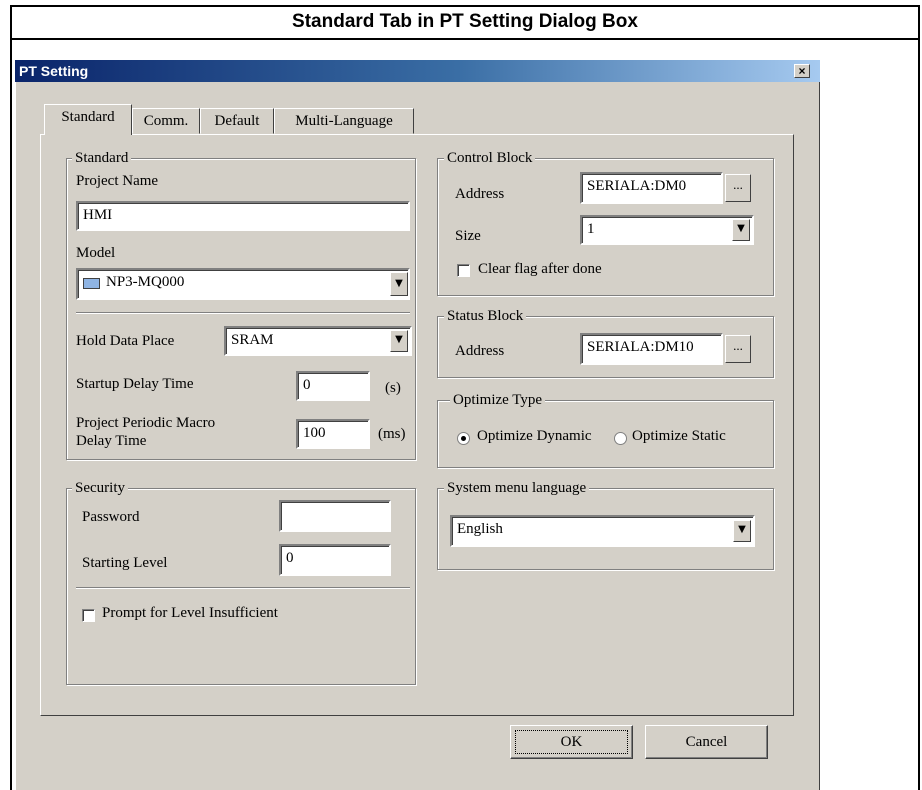  I want to click on ok-focus-rect, so click(571, 742).